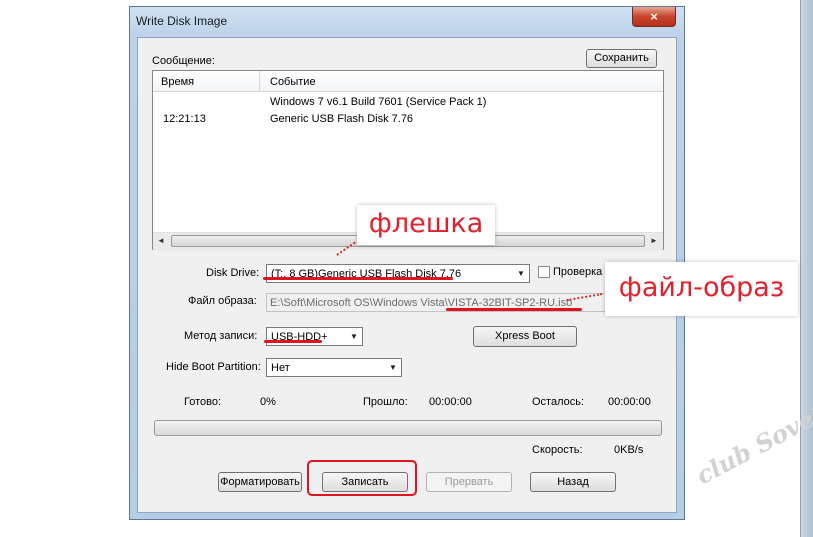 Image resolution: width=813 pixels, height=537 pixels. I want to click on speed-value: 0KB/s, so click(629, 450).